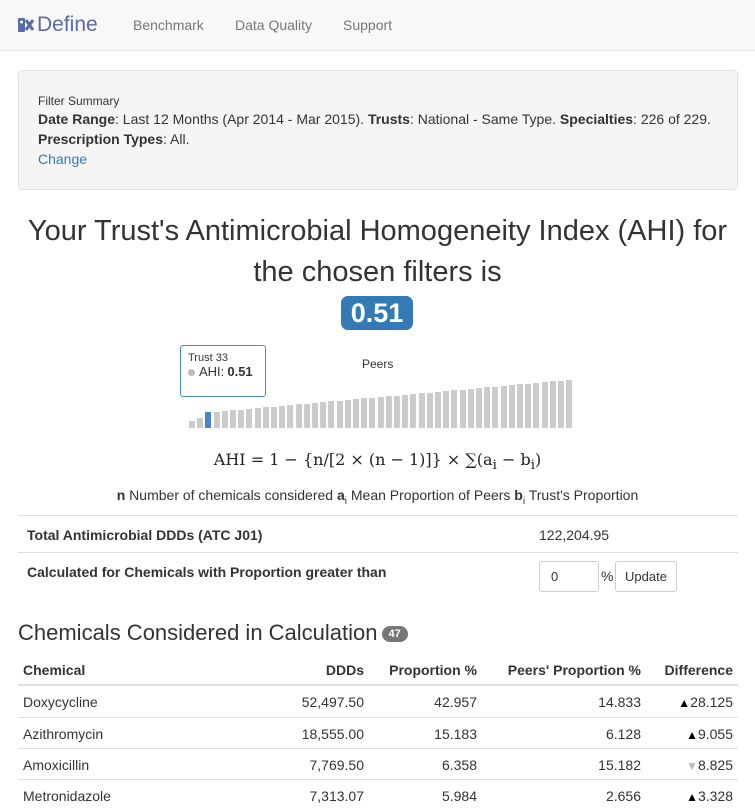 Image resolution: width=755 pixels, height=811 pixels. What do you see at coordinates (378, 701) in the screenshot?
I see `table-row: Doxycycline 52,497.50 42.957 14.833 ▲28.125` at bounding box center [378, 701].